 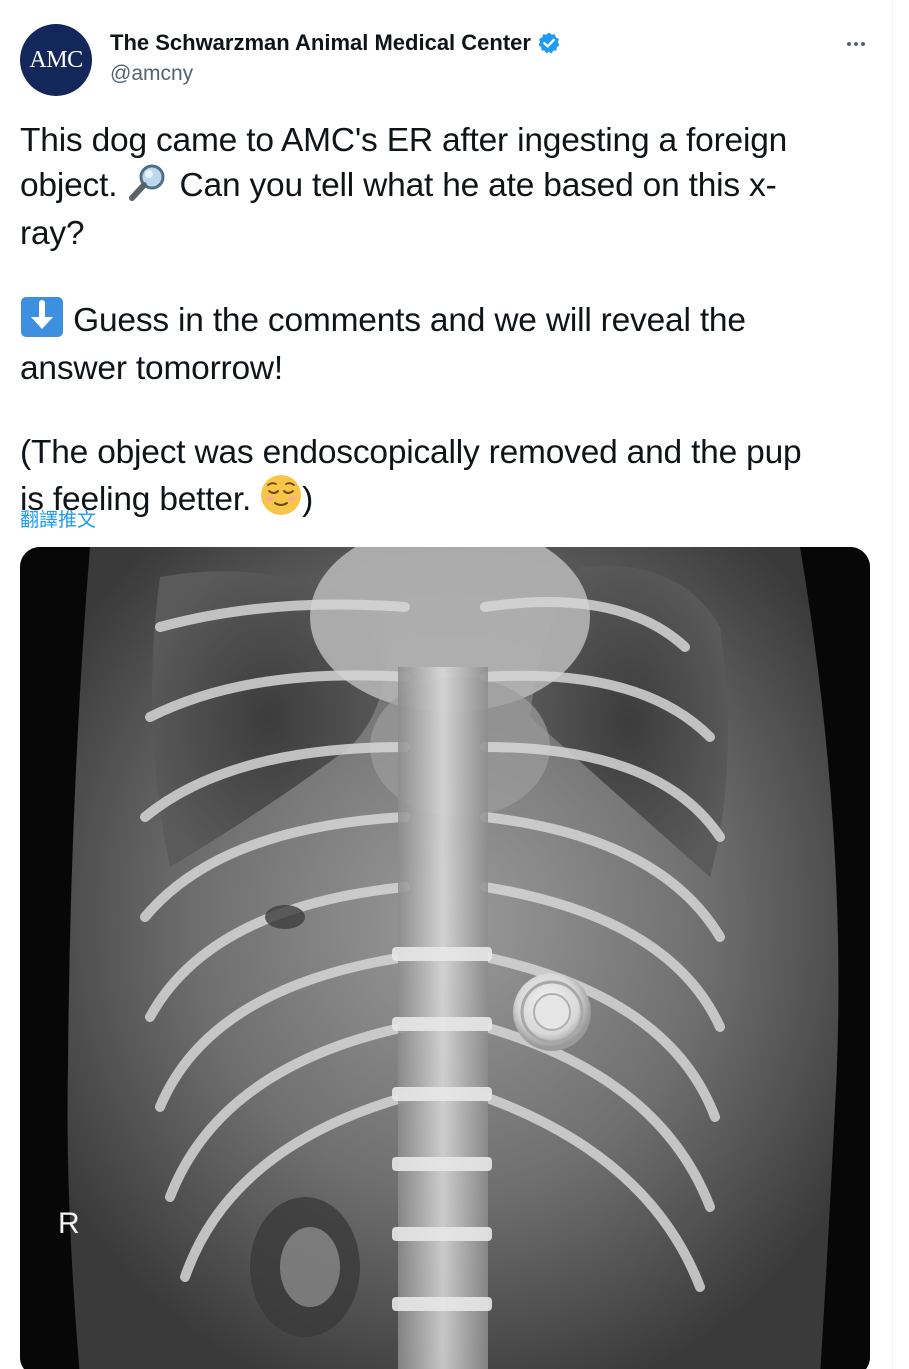 I want to click on magnifying-glass-icon, so click(x=148, y=187).